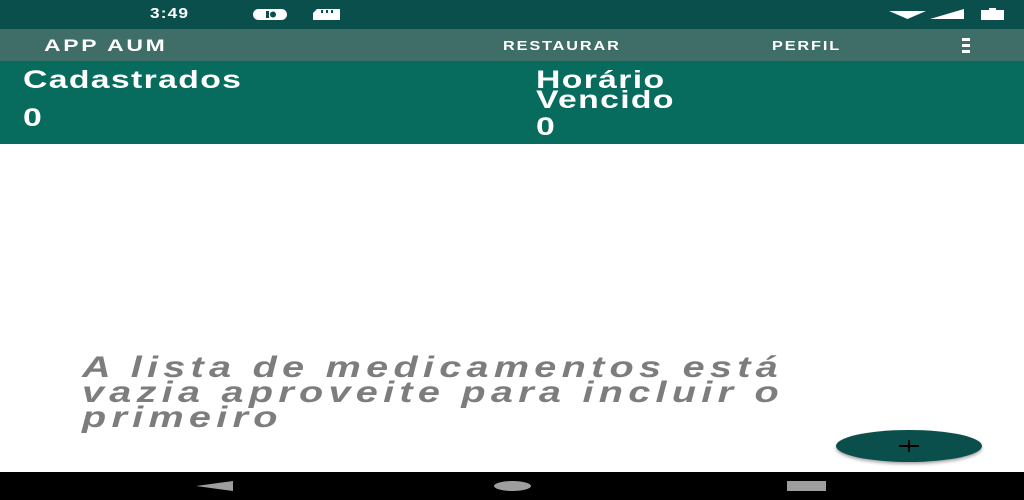 Image resolution: width=1024 pixels, height=500 pixels. Describe the element at coordinates (605, 100) in the screenshot. I see `expired-label-line2: Vencido` at that location.